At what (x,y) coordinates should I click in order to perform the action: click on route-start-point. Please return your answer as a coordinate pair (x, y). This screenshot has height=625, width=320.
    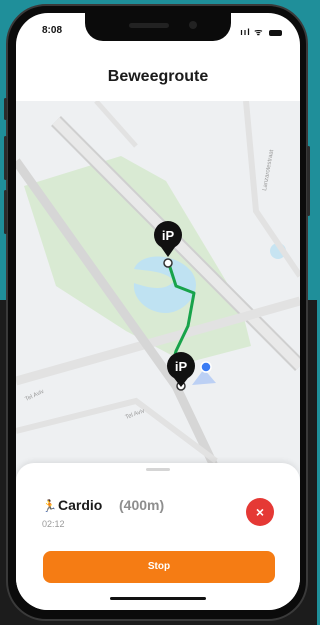
    Looking at the image, I should click on (168, 263).